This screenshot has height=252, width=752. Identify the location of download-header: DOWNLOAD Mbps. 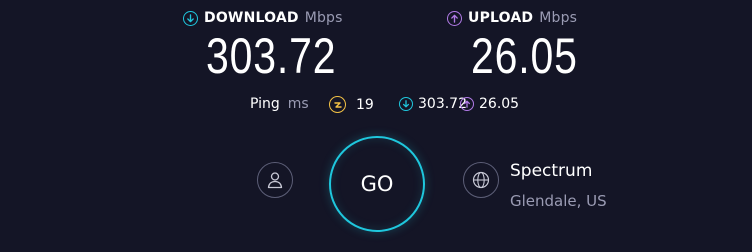
(263, 18).